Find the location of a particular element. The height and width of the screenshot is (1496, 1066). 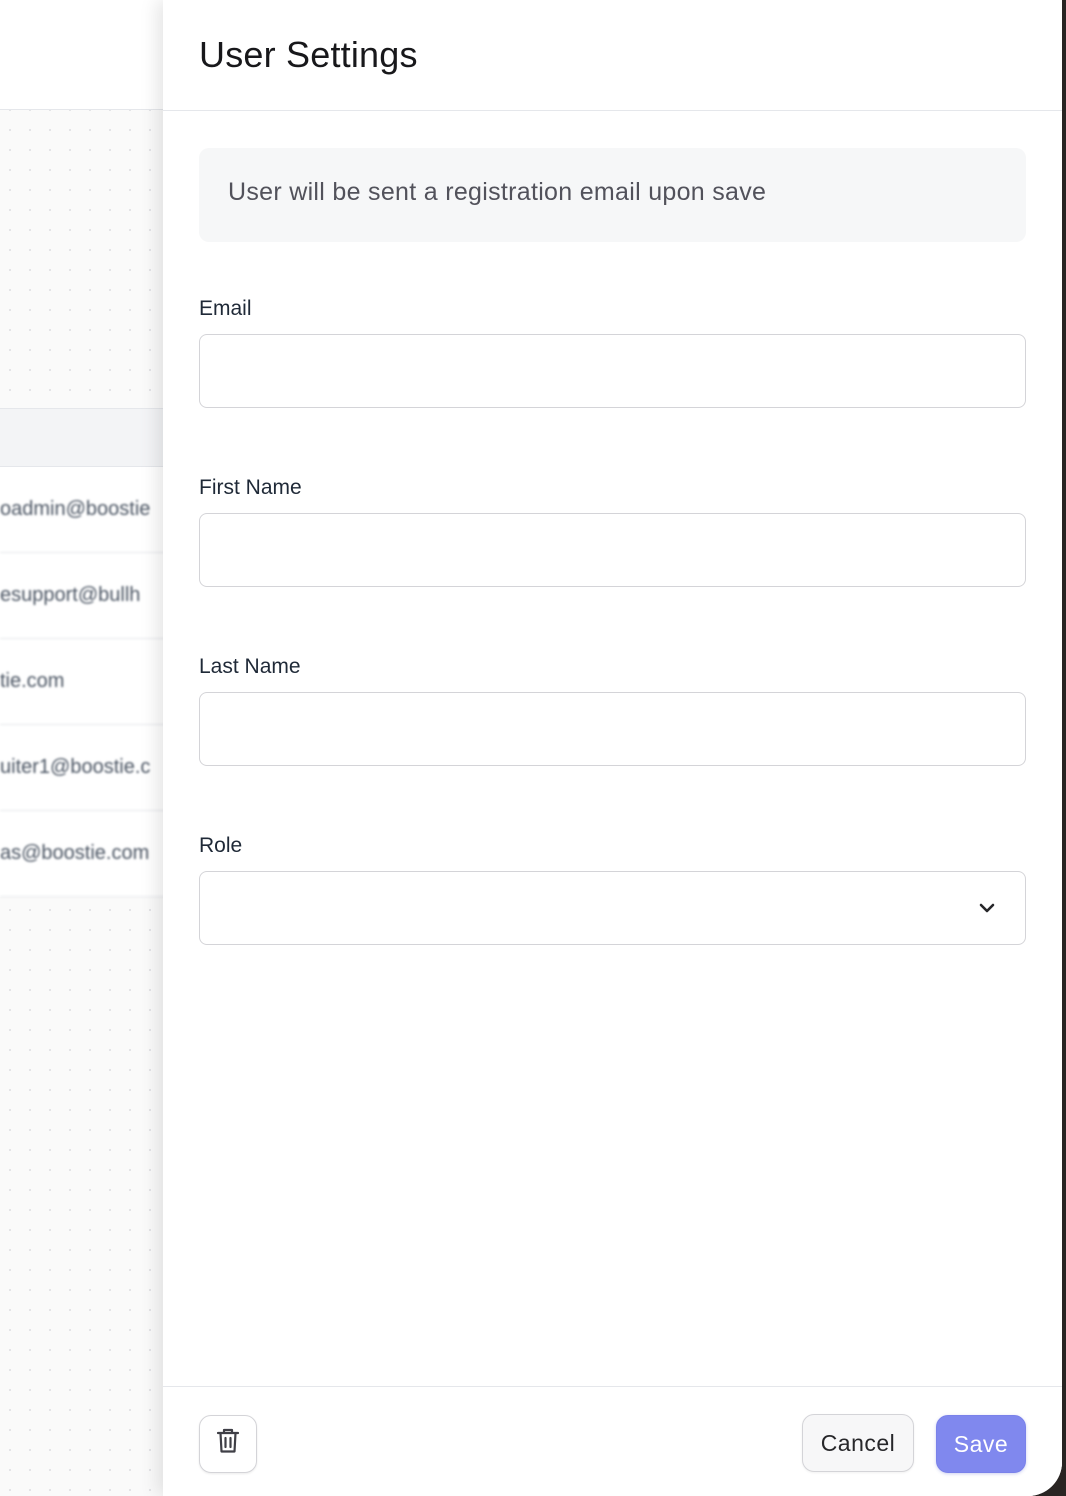

last-name-field-group: Last Name is located at coordinates (612, 710).